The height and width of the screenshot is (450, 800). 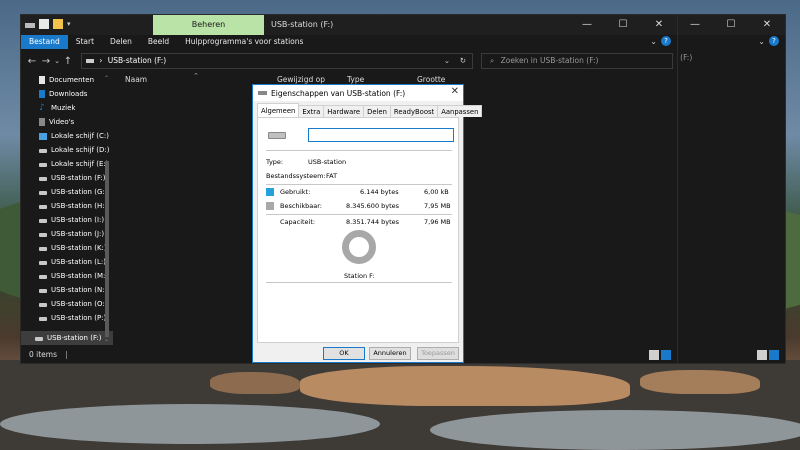 What do you see at coordinates (358, 93) in the screenshot?
I see `dialog-title-bar: Eigenschappen van USB-station (F:) ✕` at bounding box center [358, 93].